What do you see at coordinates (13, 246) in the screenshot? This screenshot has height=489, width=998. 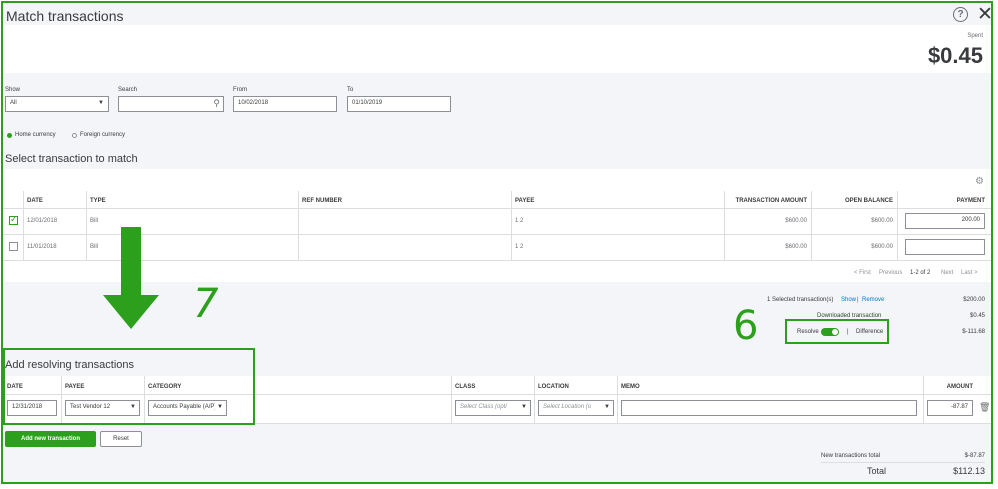 I see `row-2-checkbox` at bounding box center [13, 246].